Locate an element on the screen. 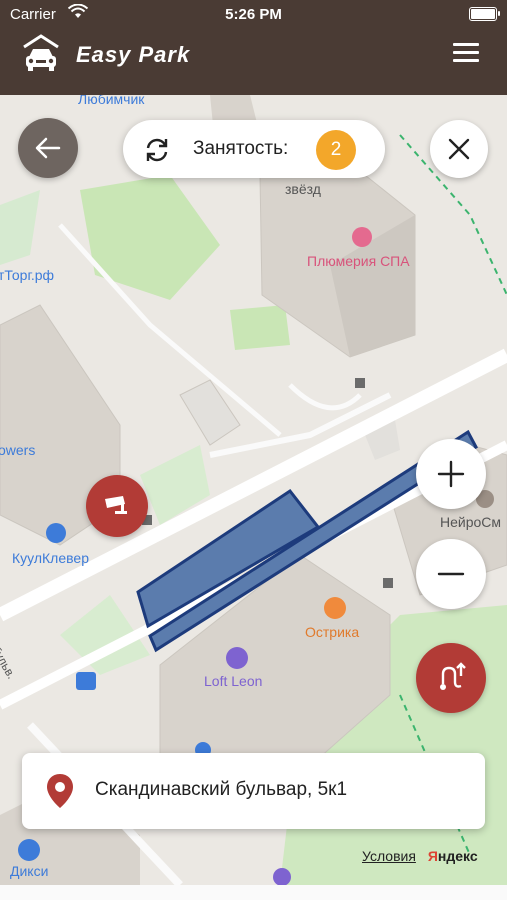  app-title: Easy Park is located at coordinates (133, 54).